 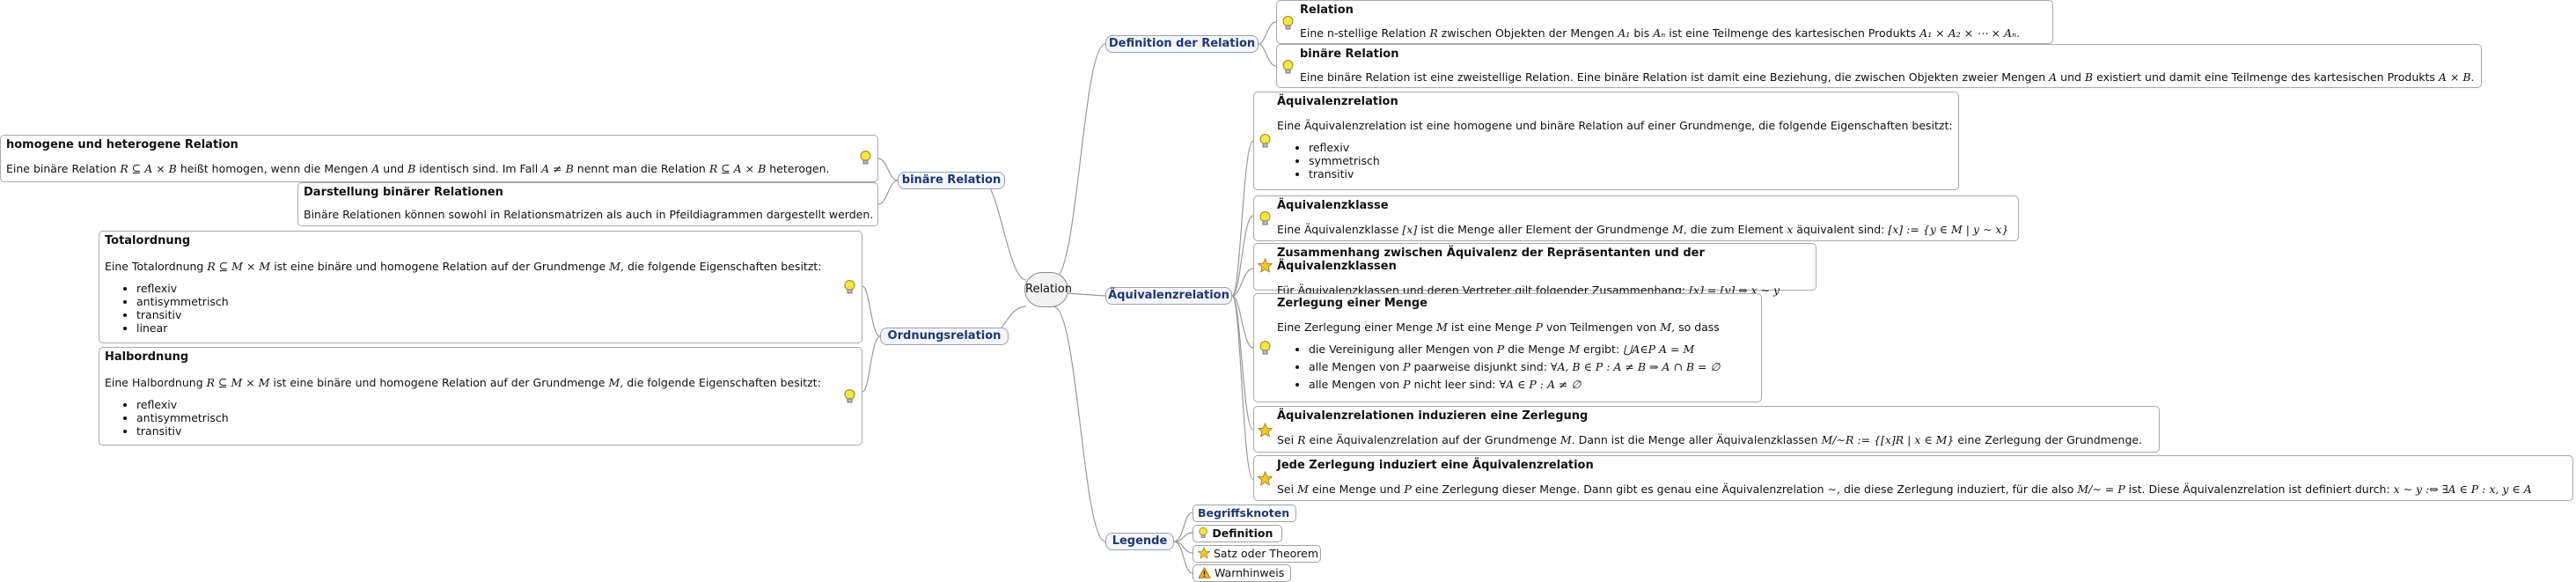 I want to click on list-item: linear, so click(x=487, y=328).